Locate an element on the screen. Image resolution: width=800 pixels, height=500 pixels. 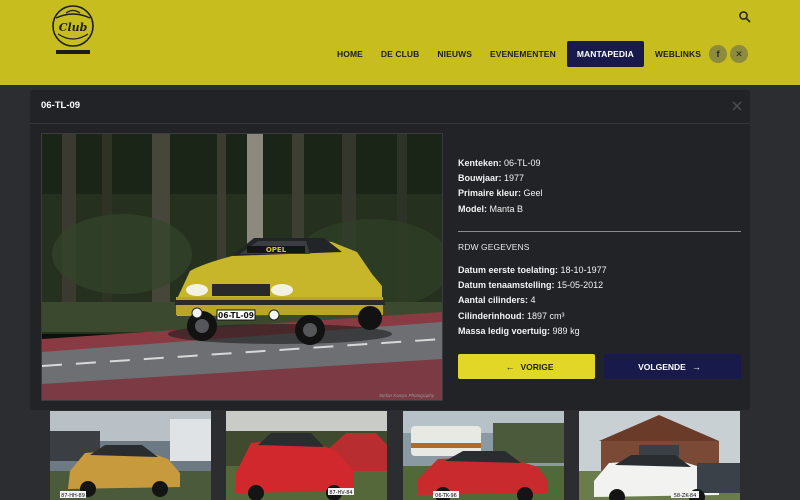
manta-club-logo-icon: Club is located at coordinates (73, 29).